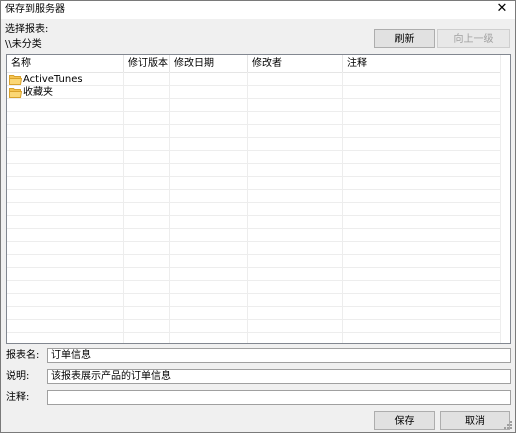 The image size is (516, 433). I want to click on list-item: 收藏夹, so click(31, 93).